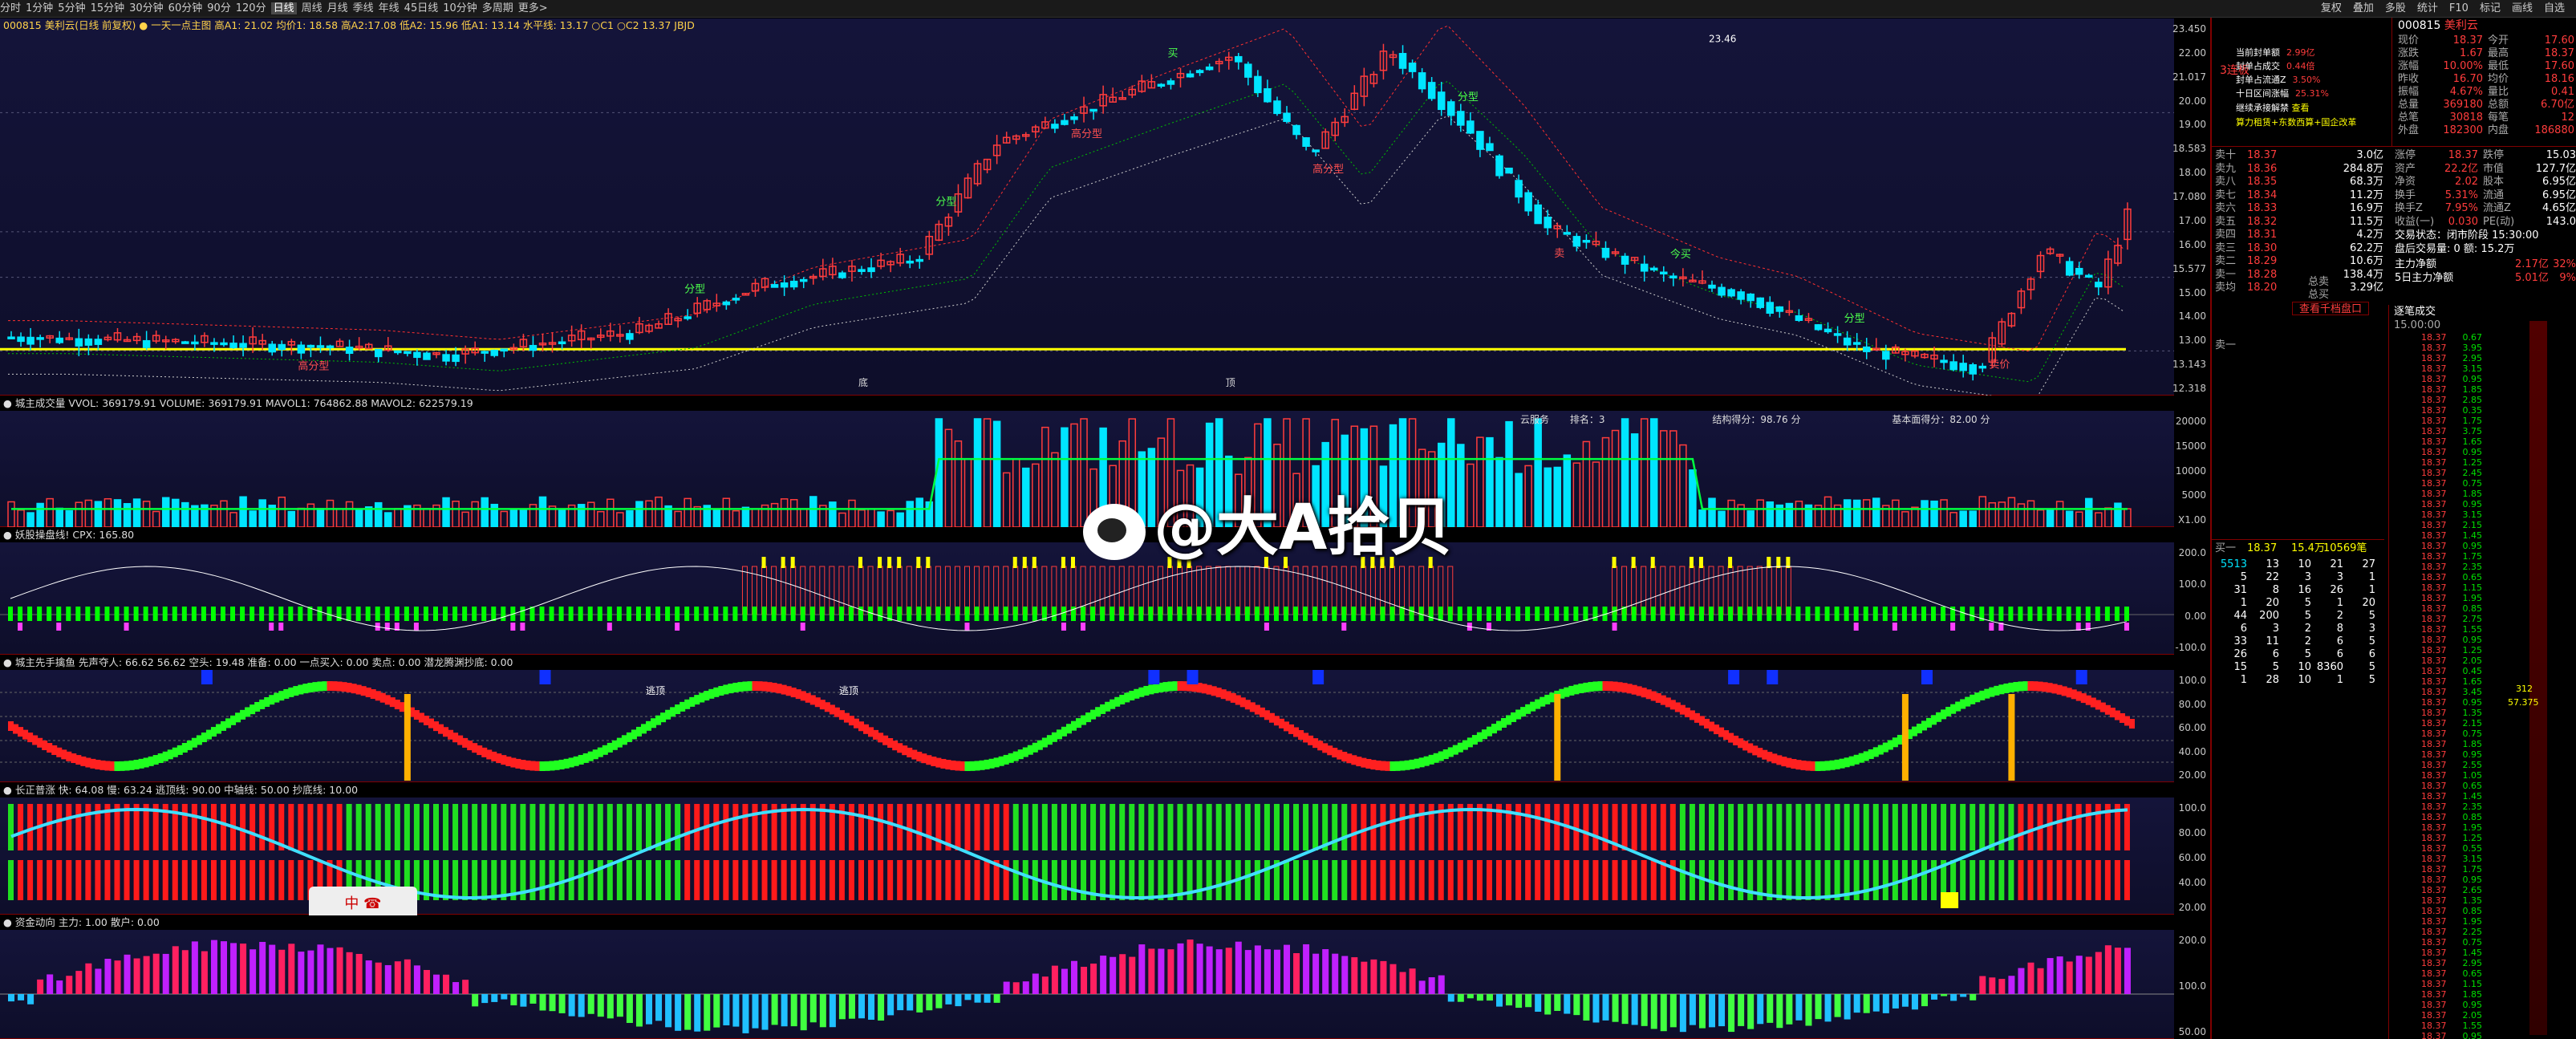  Describe the element at coordinates (389, 8) in the screenshot. I see `period-tab: 年线` at that location.